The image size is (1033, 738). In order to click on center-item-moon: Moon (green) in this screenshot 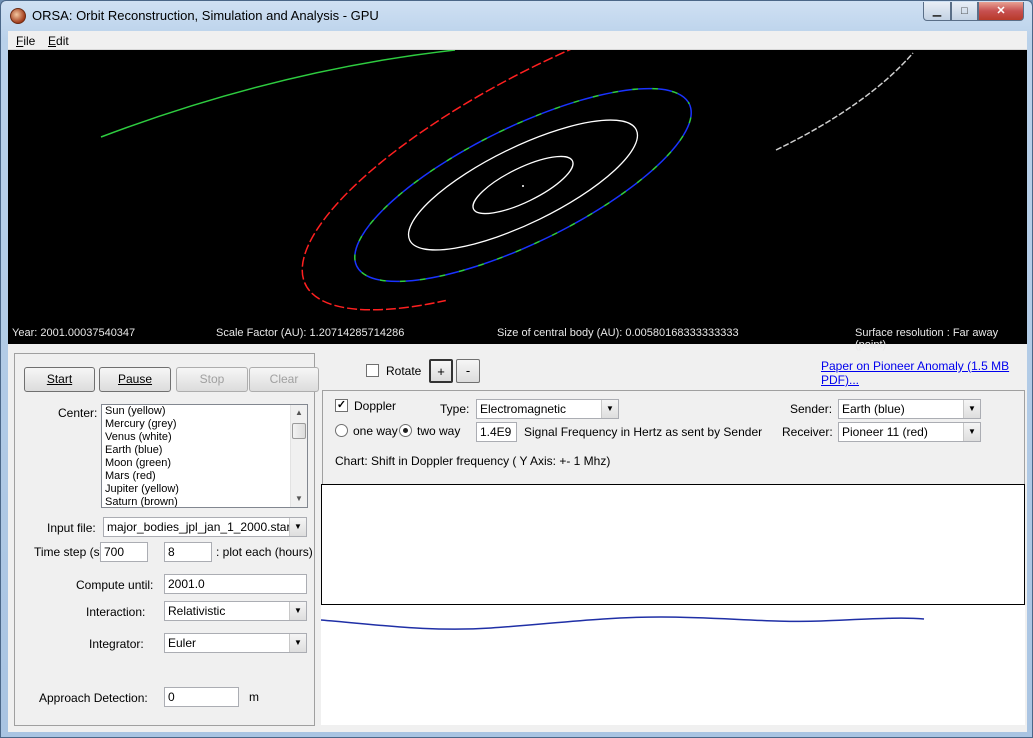, I will do `click(204, 463)`.